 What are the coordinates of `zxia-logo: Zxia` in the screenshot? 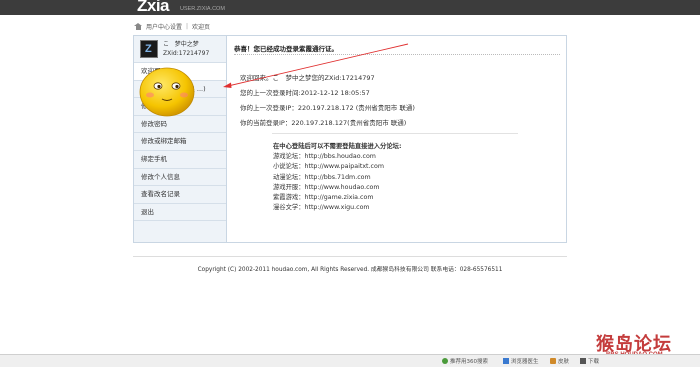 It's located at (153, 8).